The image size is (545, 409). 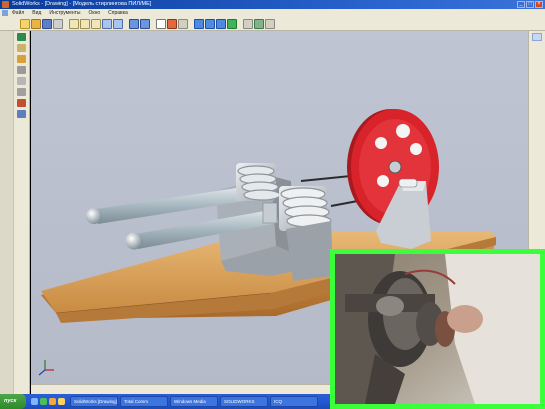 I want to click on options-icon, so click(x=183, y=23).